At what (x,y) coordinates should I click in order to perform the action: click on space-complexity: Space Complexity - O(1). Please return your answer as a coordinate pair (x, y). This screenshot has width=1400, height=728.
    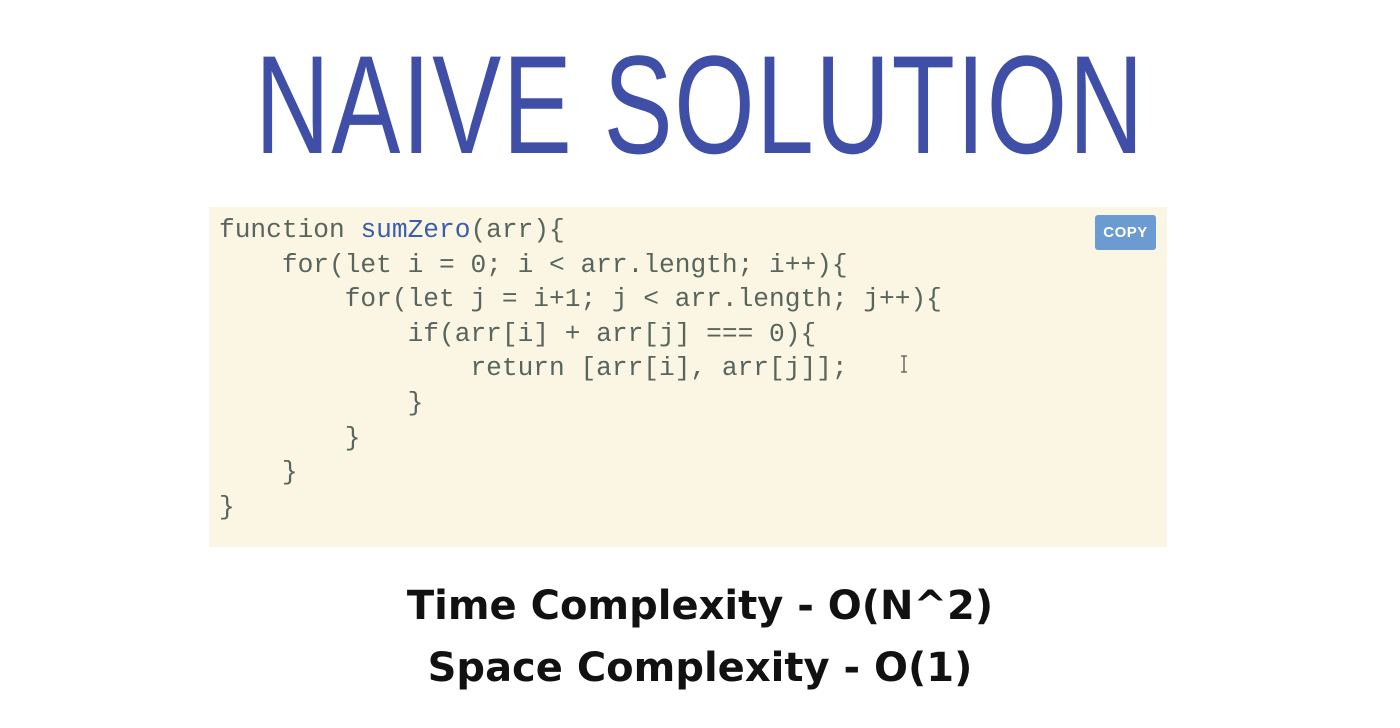
    Looking at the image, I should click on (700, 668).